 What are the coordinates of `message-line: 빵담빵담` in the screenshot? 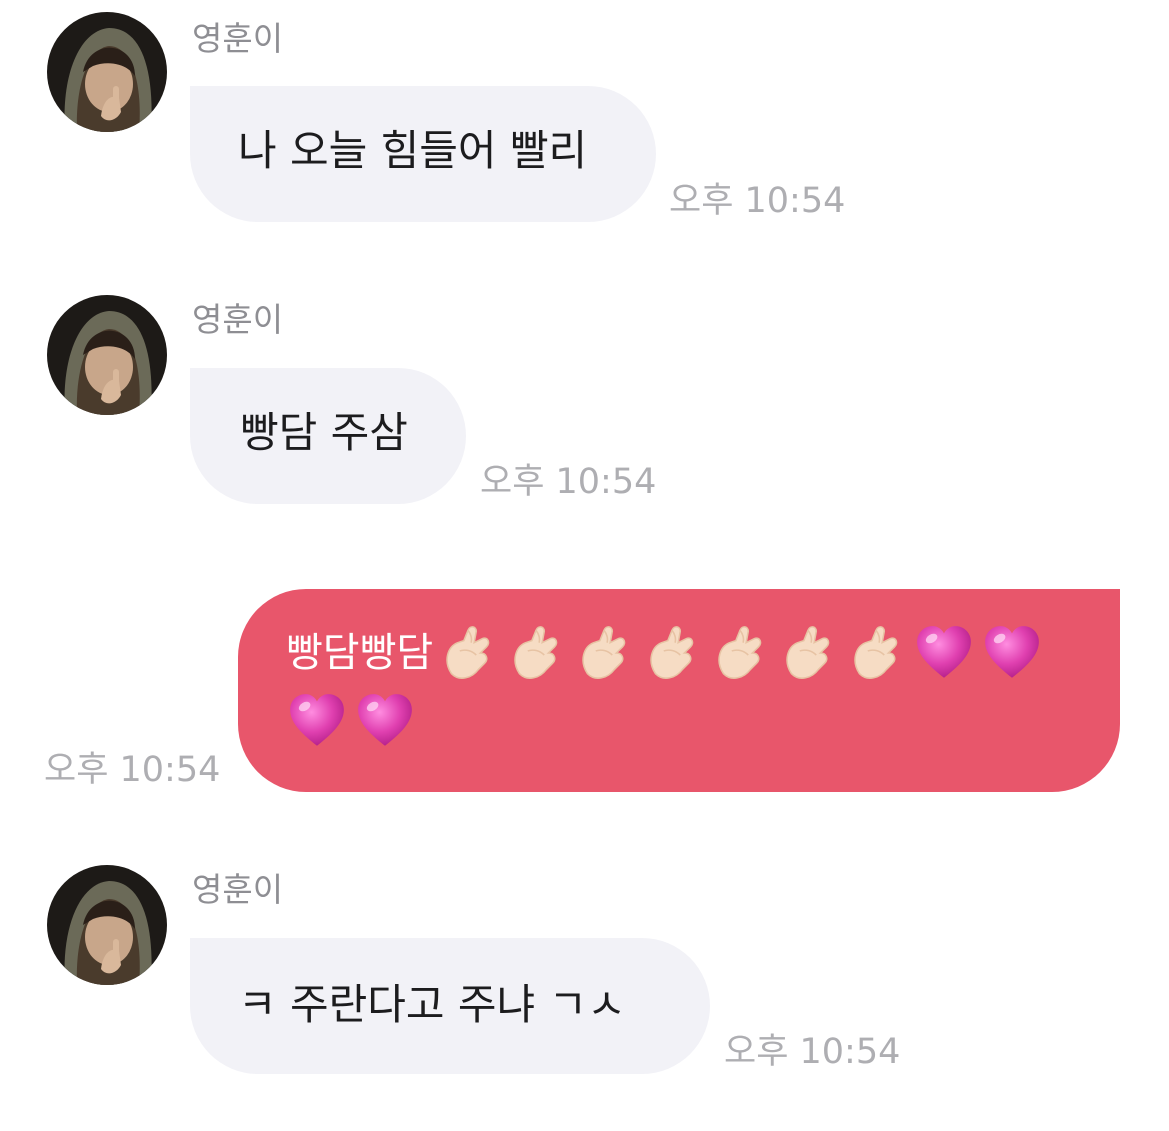 It's located at (703, 653).